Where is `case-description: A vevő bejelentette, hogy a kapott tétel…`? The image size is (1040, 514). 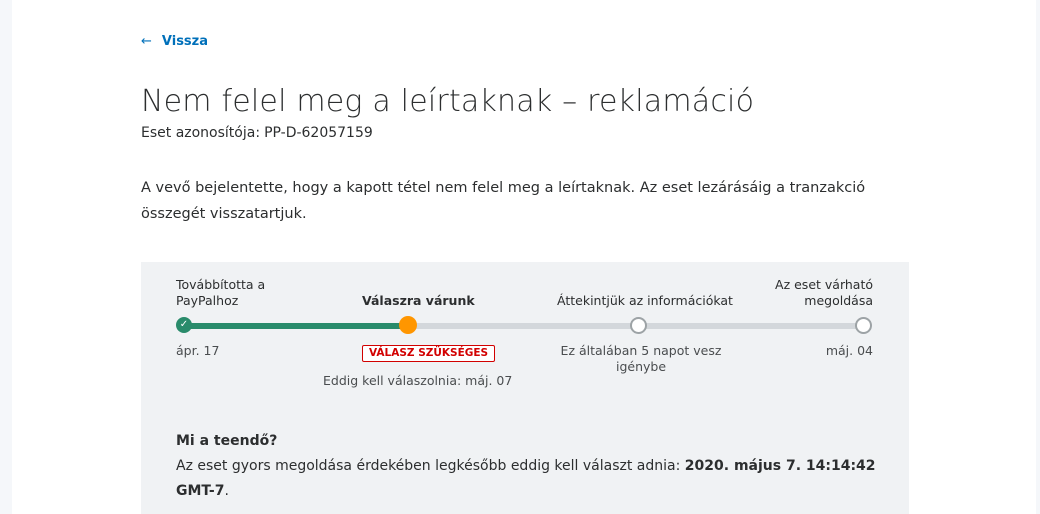 case-description: A vevő bejelentette, hogy a kapott tétel… is located at coordinates (503, 201).